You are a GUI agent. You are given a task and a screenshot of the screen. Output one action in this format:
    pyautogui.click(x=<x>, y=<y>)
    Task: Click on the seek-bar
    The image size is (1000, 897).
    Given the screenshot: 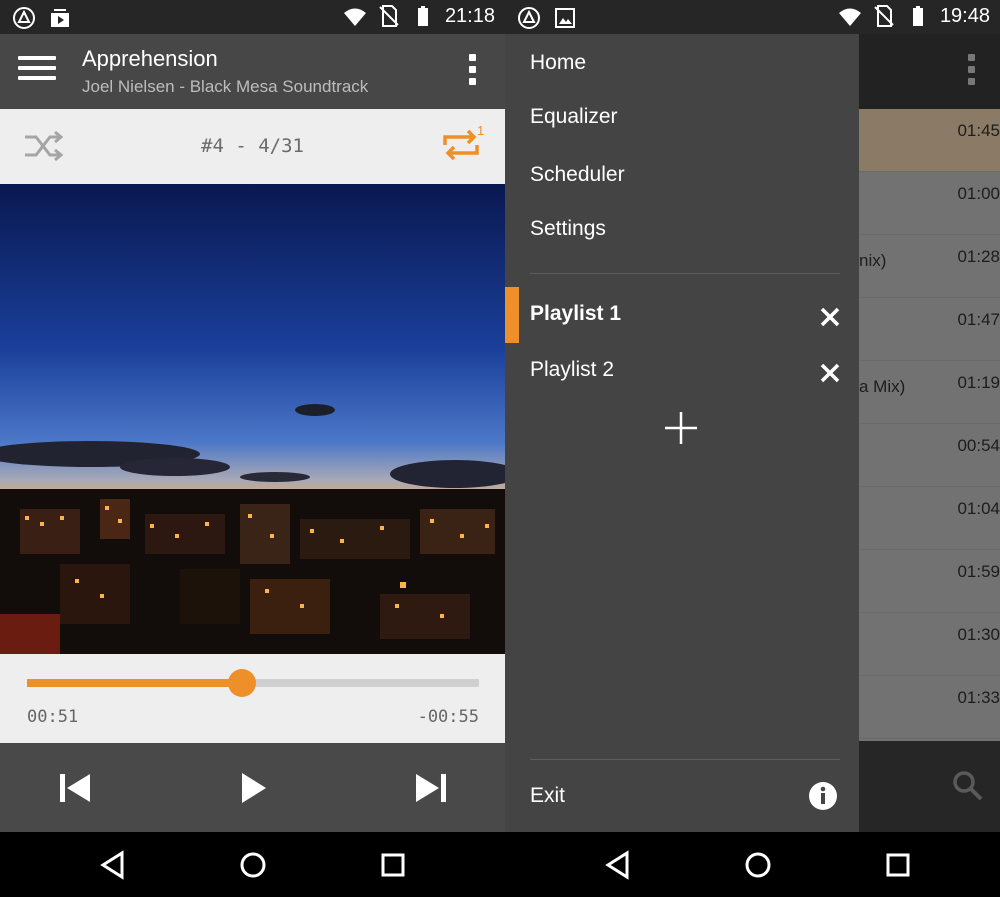 What is the action you would take?
    pyautogui.click(x=253, y=683)
    